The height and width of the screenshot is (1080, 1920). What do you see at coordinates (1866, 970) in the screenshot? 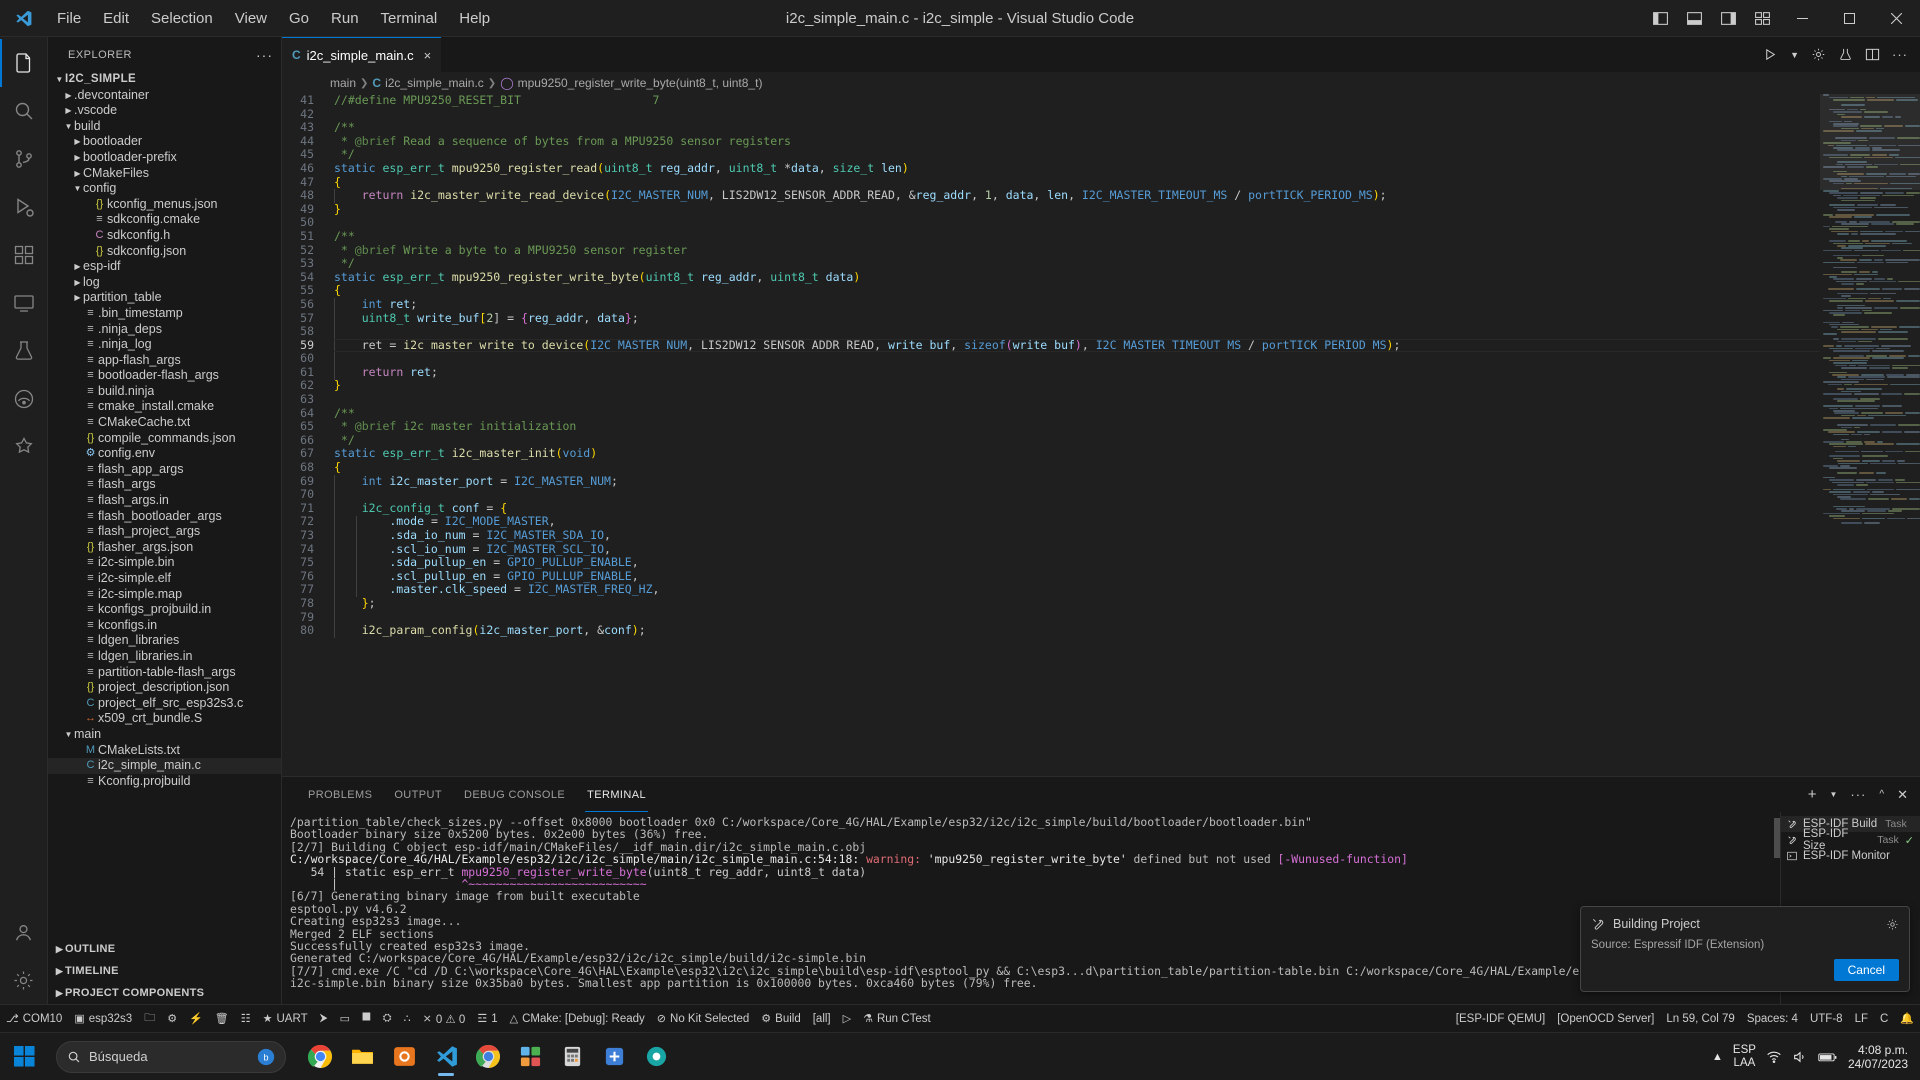
I see `cancel-button: Cancel` at bounding box center [1866, 970].